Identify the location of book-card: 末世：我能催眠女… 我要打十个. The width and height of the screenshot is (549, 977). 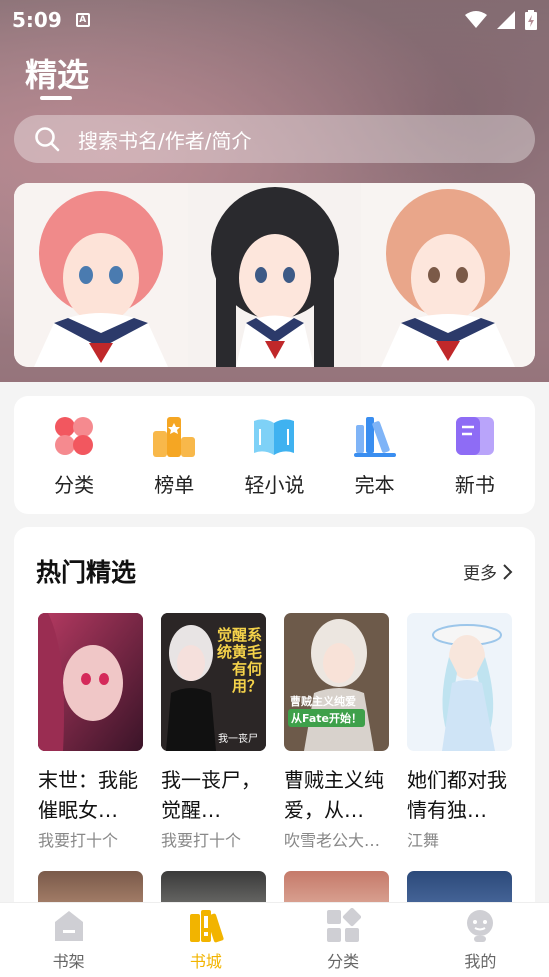
(90, 732).